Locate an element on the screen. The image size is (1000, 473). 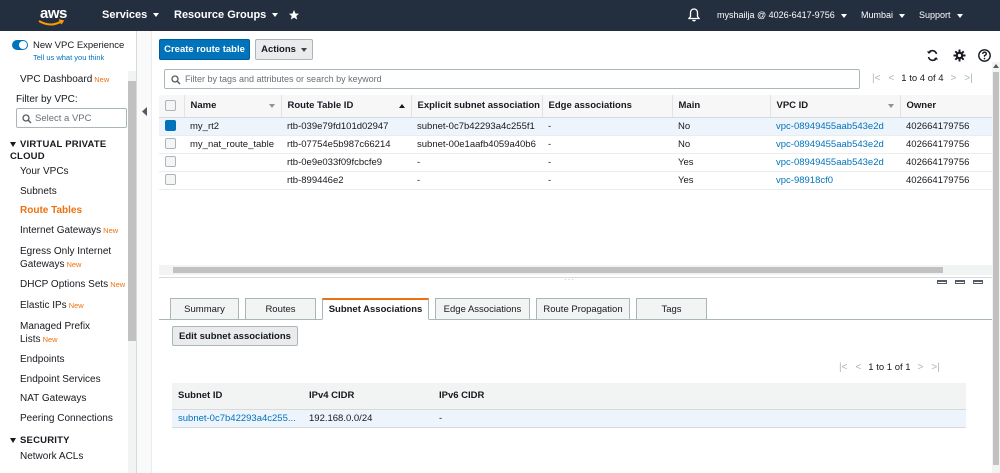
select-all-checkbox is located at coordinates (170, 106).